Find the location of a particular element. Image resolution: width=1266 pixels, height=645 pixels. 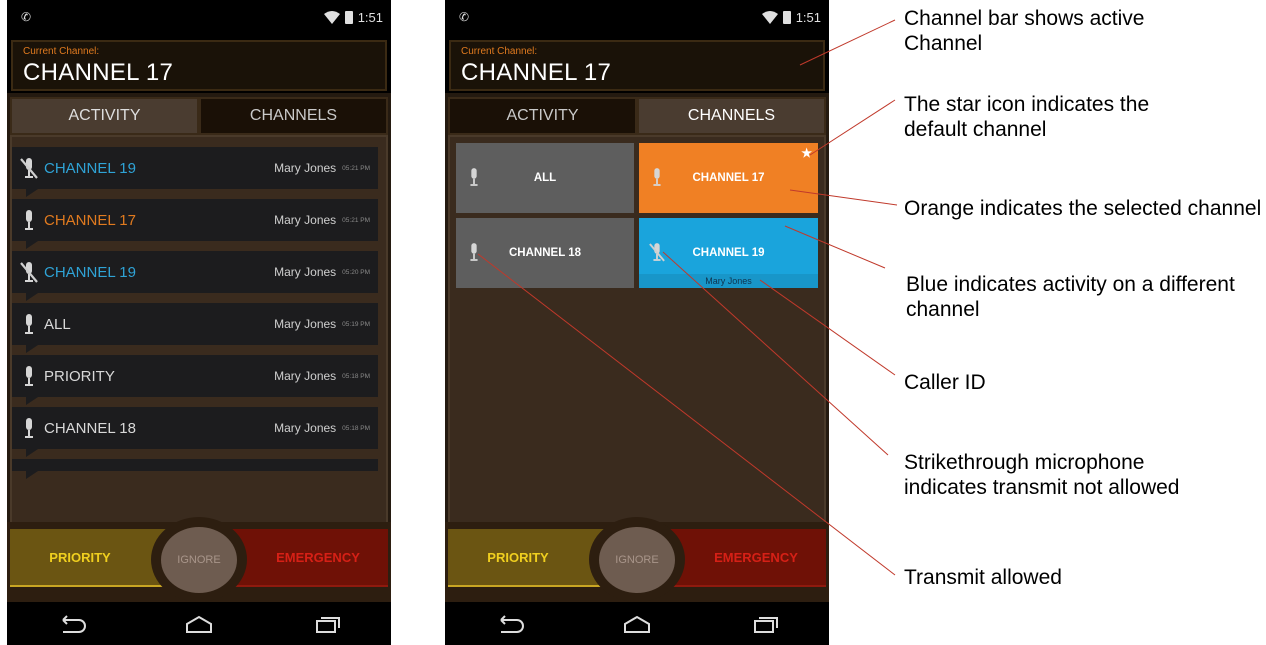

callout-orange: Orange indicates the selected channel is located at coordinates (1083, 208).